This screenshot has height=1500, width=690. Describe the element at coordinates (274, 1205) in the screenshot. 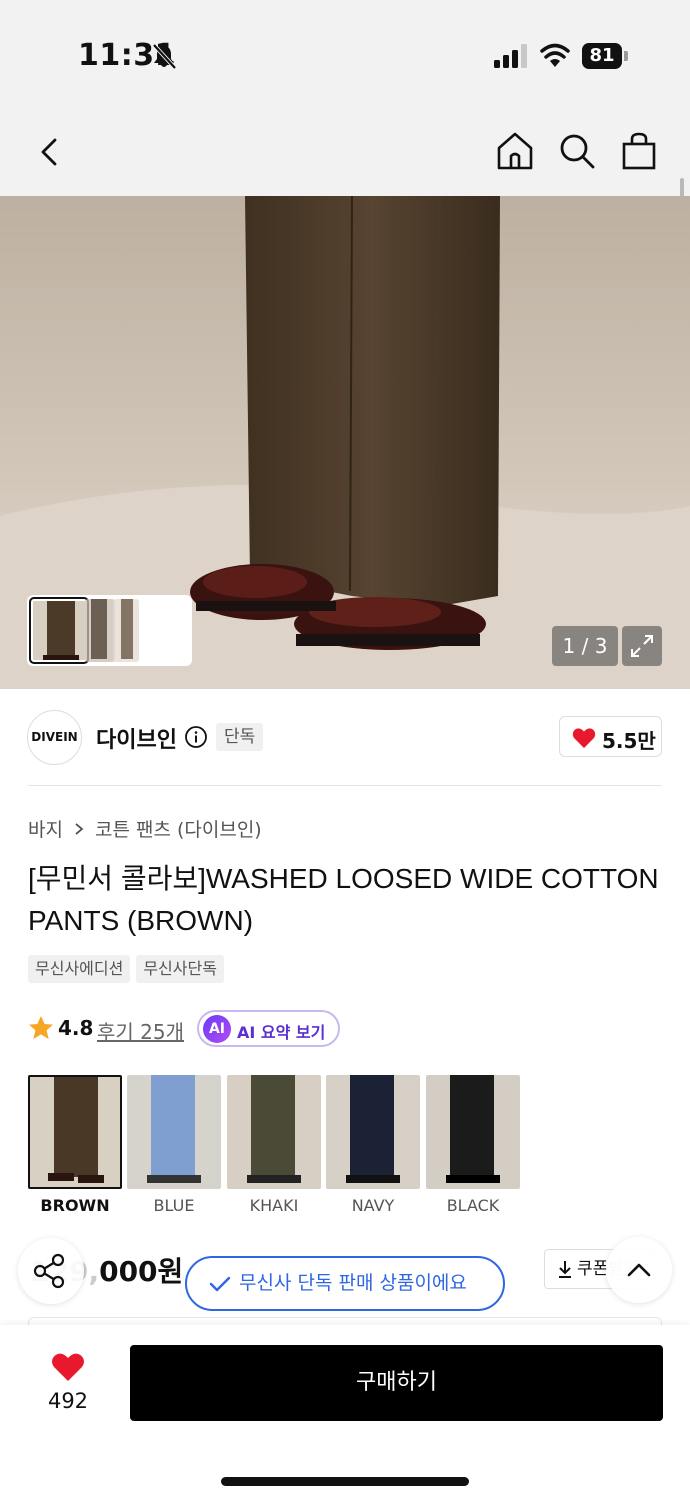

I see `color-label-khaki: KHAKI` at that location.